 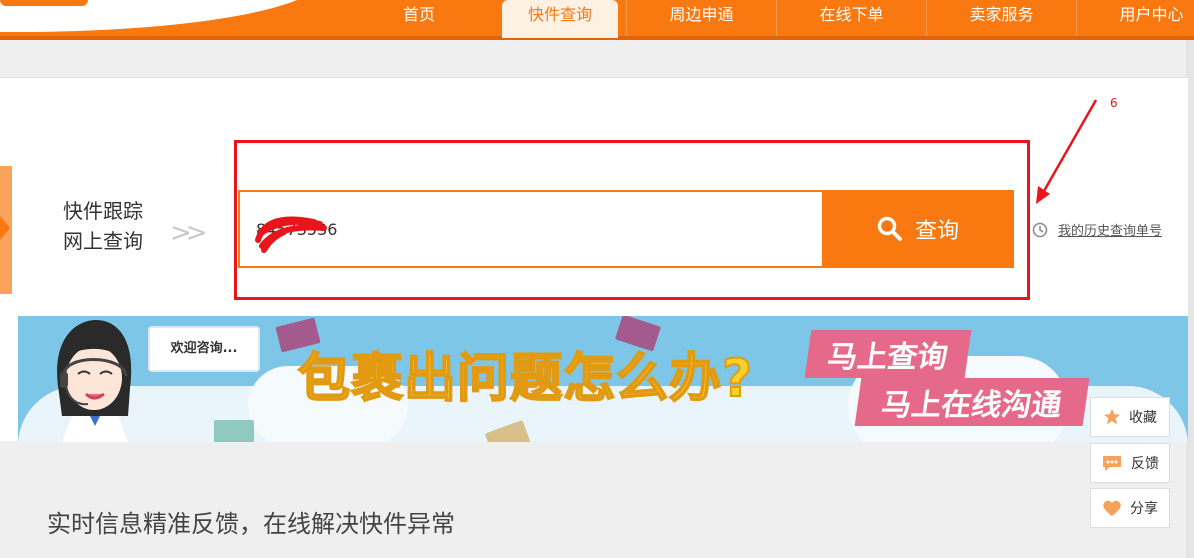 What do you see at coordinates (1112, 508) in the screenshot?
I see `heart-icon` at bounding box center [1112, 508].